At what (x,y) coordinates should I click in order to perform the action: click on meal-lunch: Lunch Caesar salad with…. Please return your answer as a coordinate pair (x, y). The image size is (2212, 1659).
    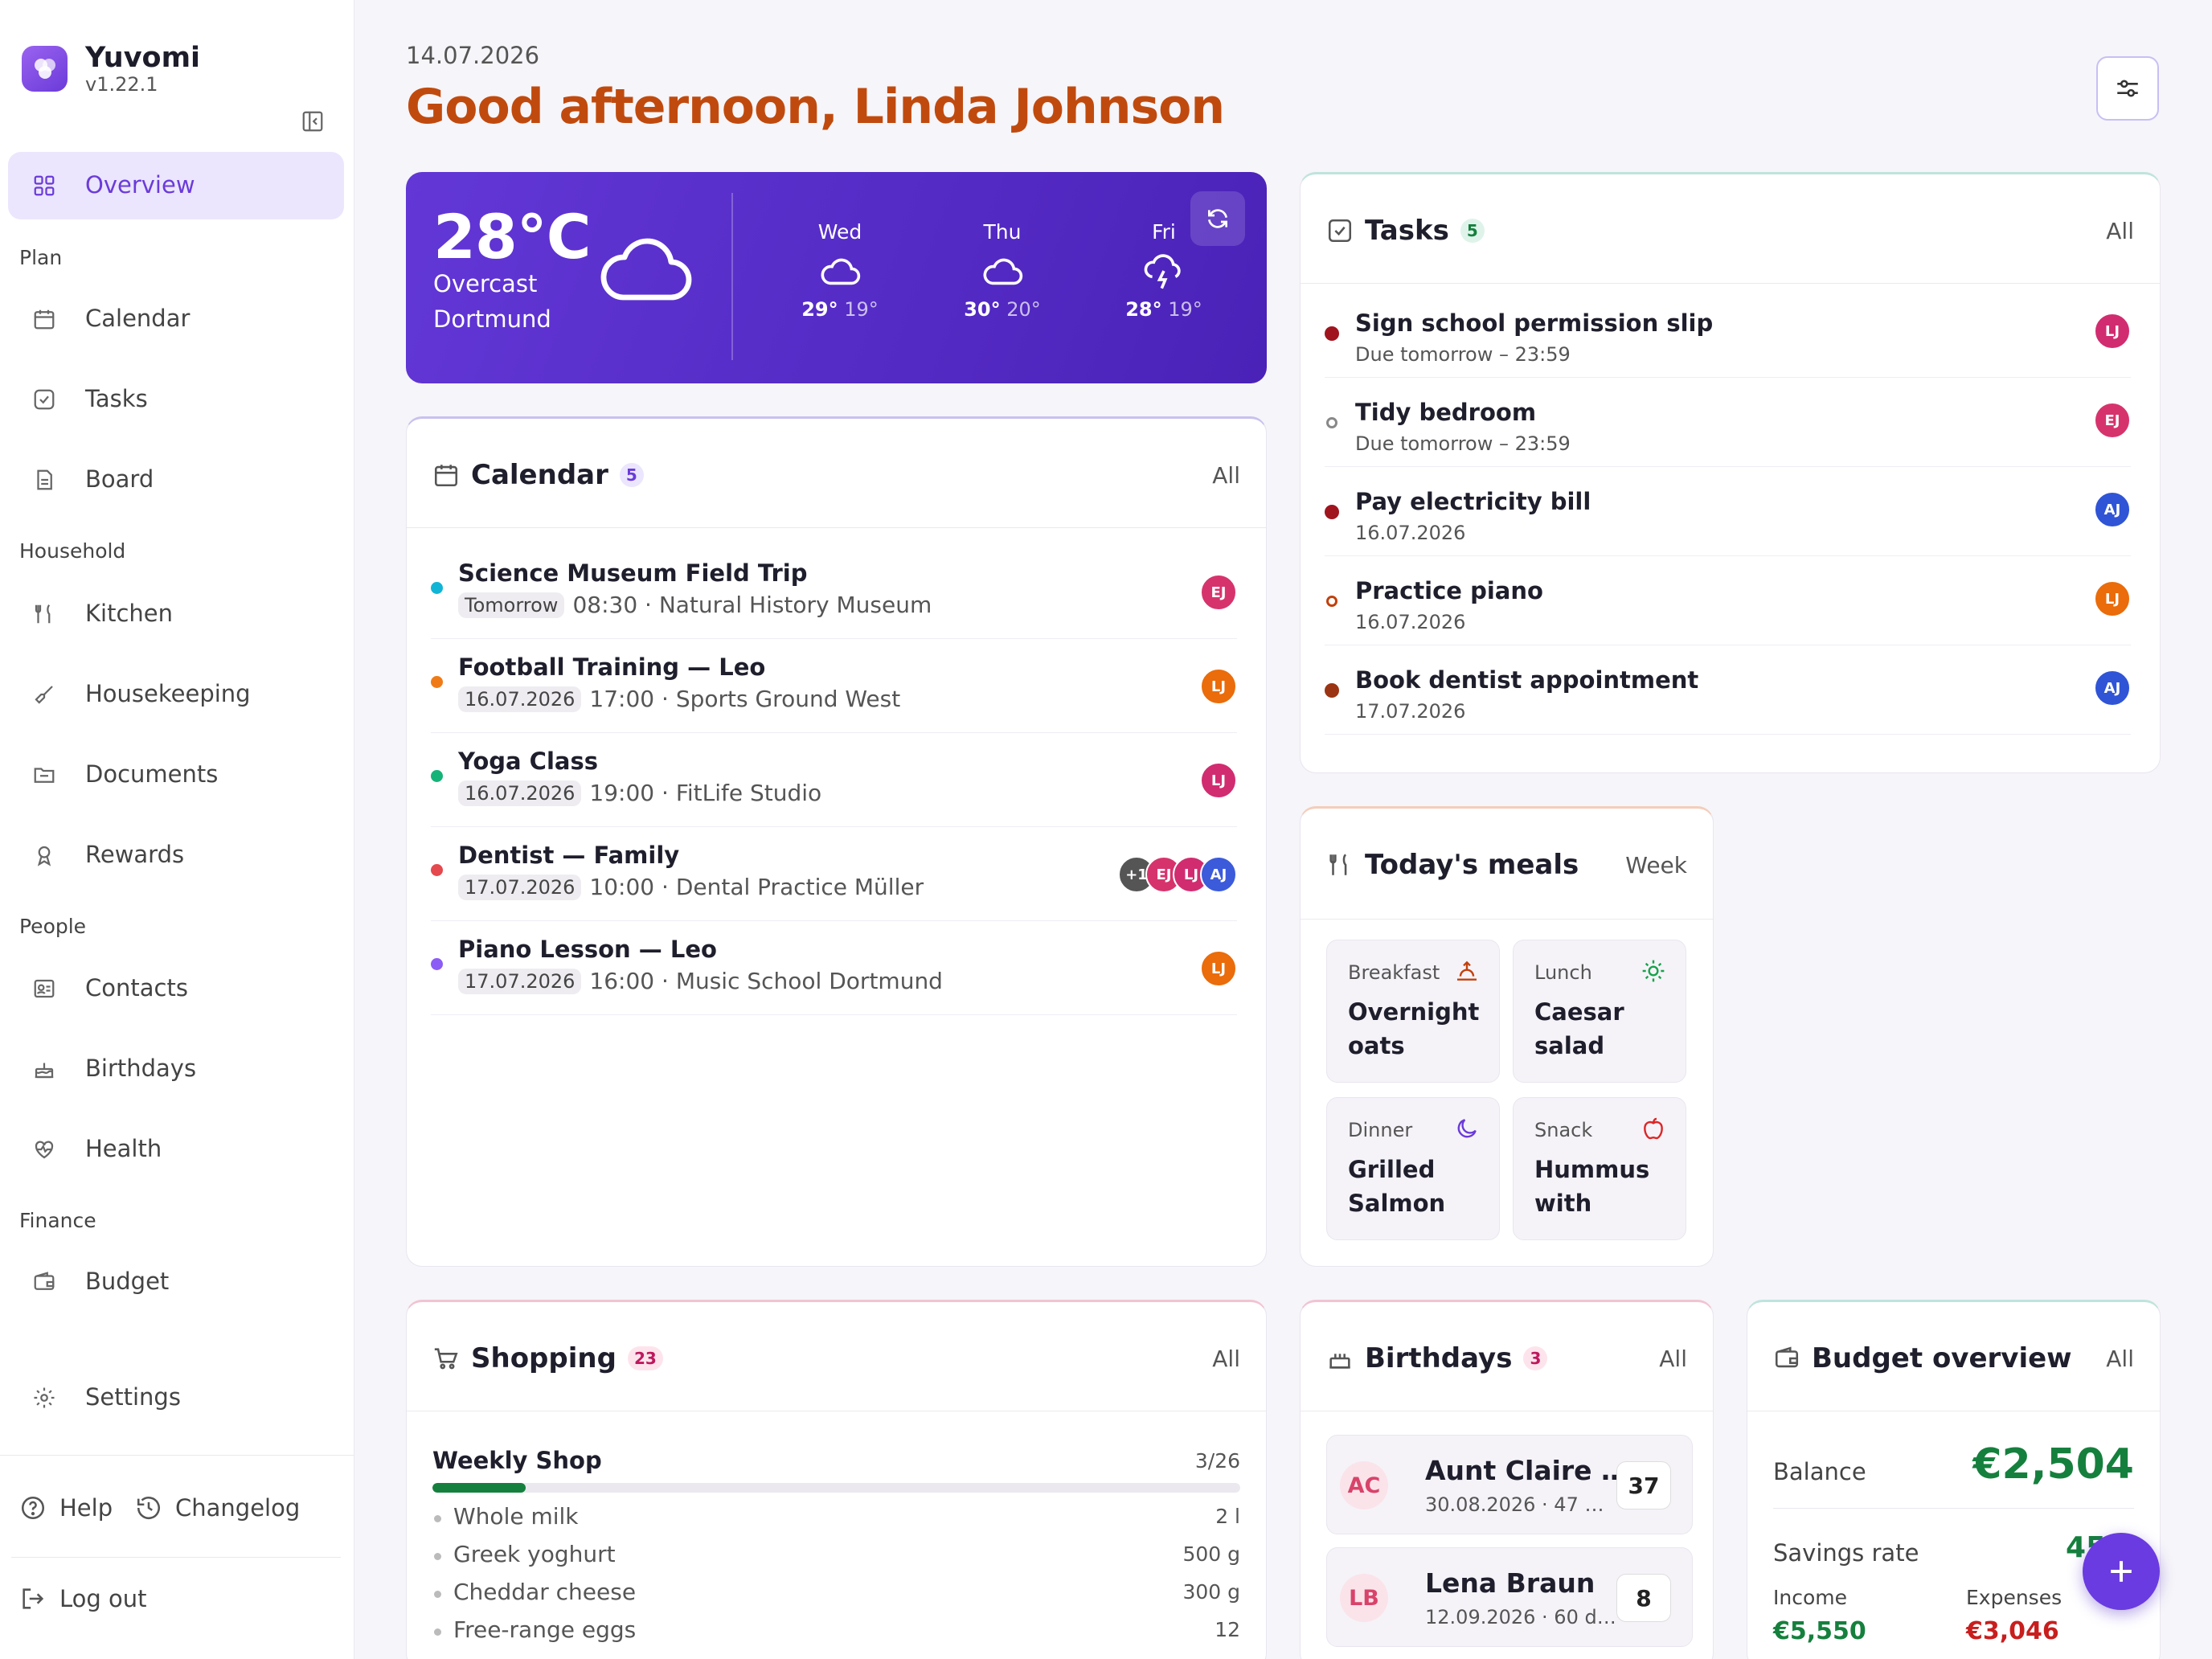
    Looking at the image, I should click on (1599, 1012).